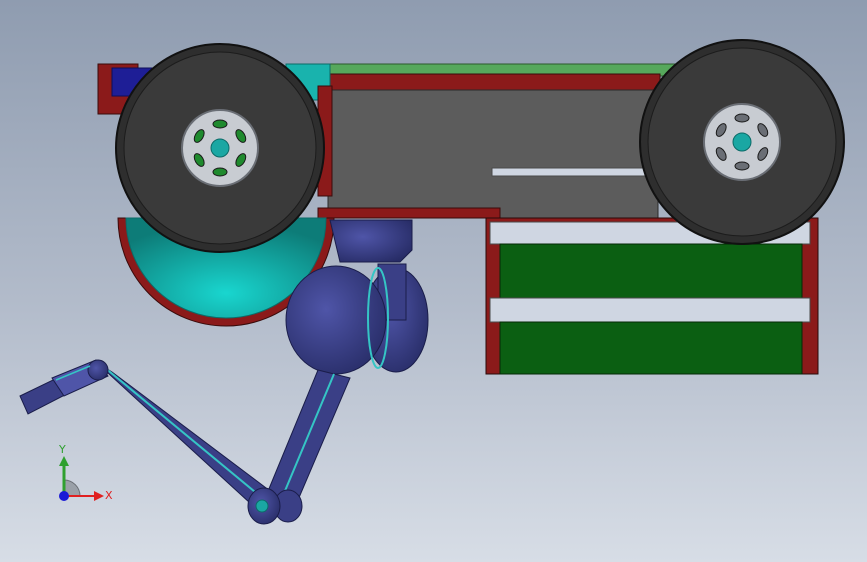 The image size is (867, 562). What do you see at coordinates (188, 436) in the screenshot?
I see `upper-arm-edge` at bounding box center [188, 436].